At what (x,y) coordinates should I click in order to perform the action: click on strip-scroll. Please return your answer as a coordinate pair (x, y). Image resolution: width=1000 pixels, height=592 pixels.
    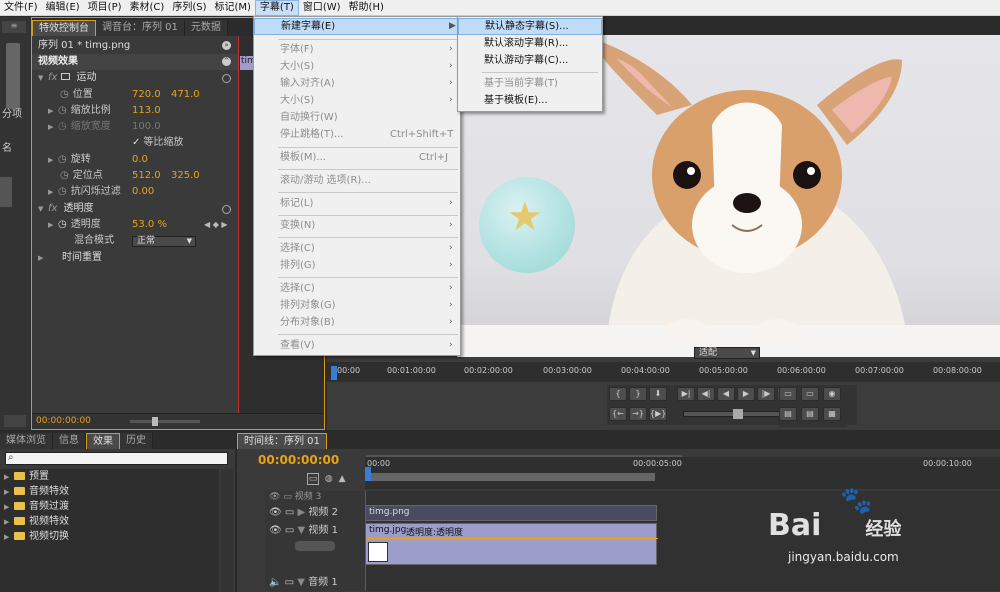
    Looking at the image, I should click on (6, 192).